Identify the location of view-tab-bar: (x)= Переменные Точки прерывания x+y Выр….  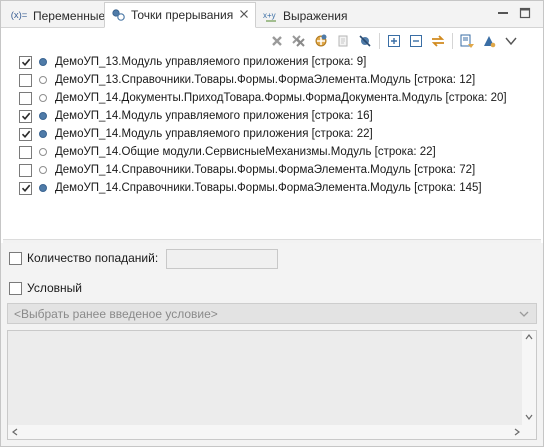
(272, 14).